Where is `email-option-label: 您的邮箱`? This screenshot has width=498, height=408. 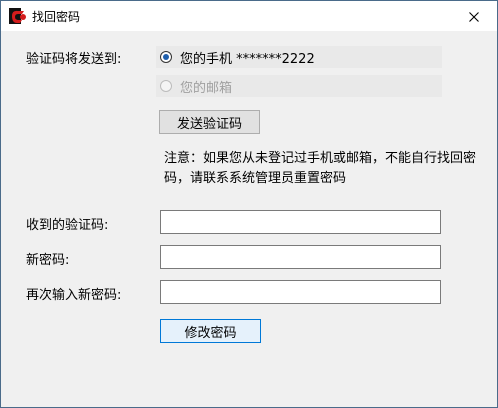
email-option-label: 您的邮箱 is located at coordinates (206, 88).